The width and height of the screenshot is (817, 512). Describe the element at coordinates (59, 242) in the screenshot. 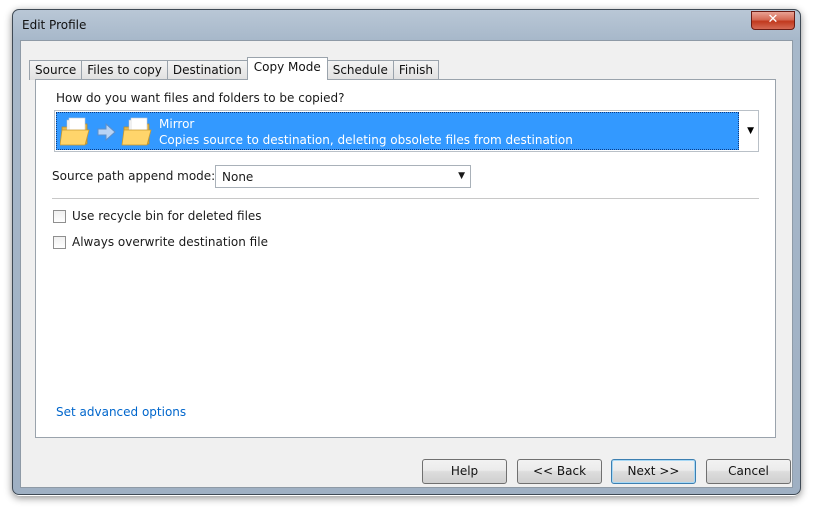

I see `overwrite-checkbox` at that location.